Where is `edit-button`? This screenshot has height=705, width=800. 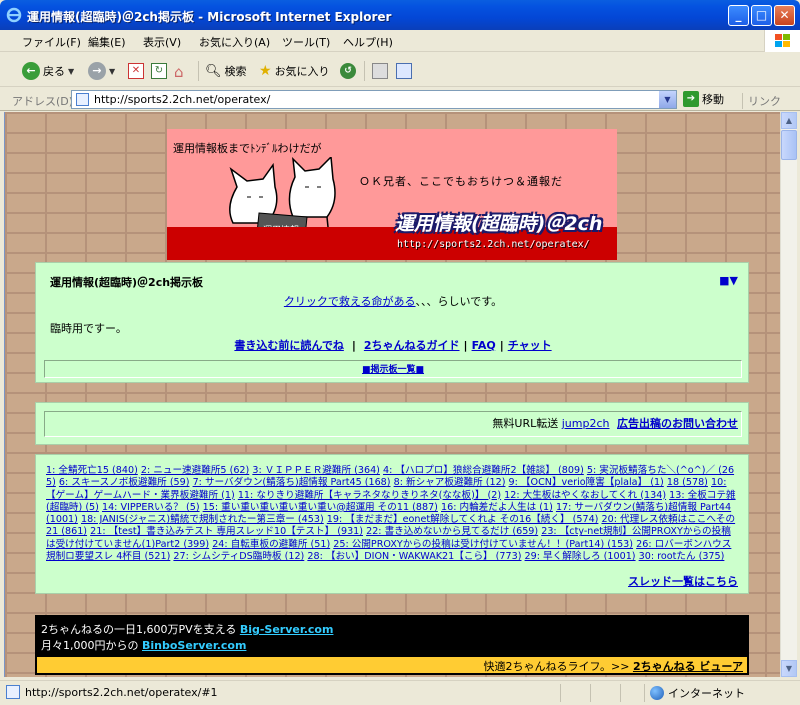 edit-button is located at coordinates (404, 71).